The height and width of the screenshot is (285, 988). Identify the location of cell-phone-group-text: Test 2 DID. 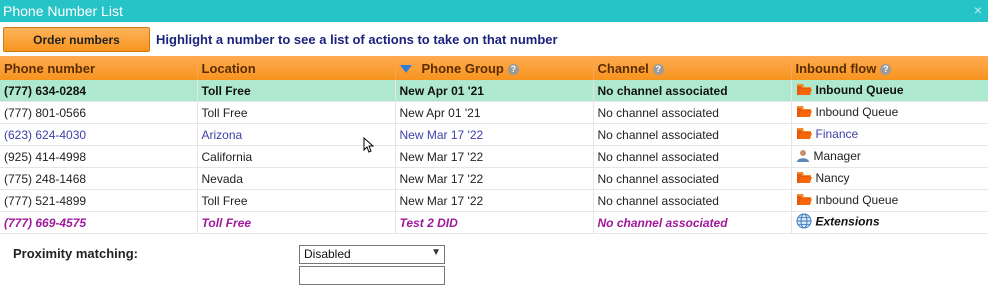
(428, 222).